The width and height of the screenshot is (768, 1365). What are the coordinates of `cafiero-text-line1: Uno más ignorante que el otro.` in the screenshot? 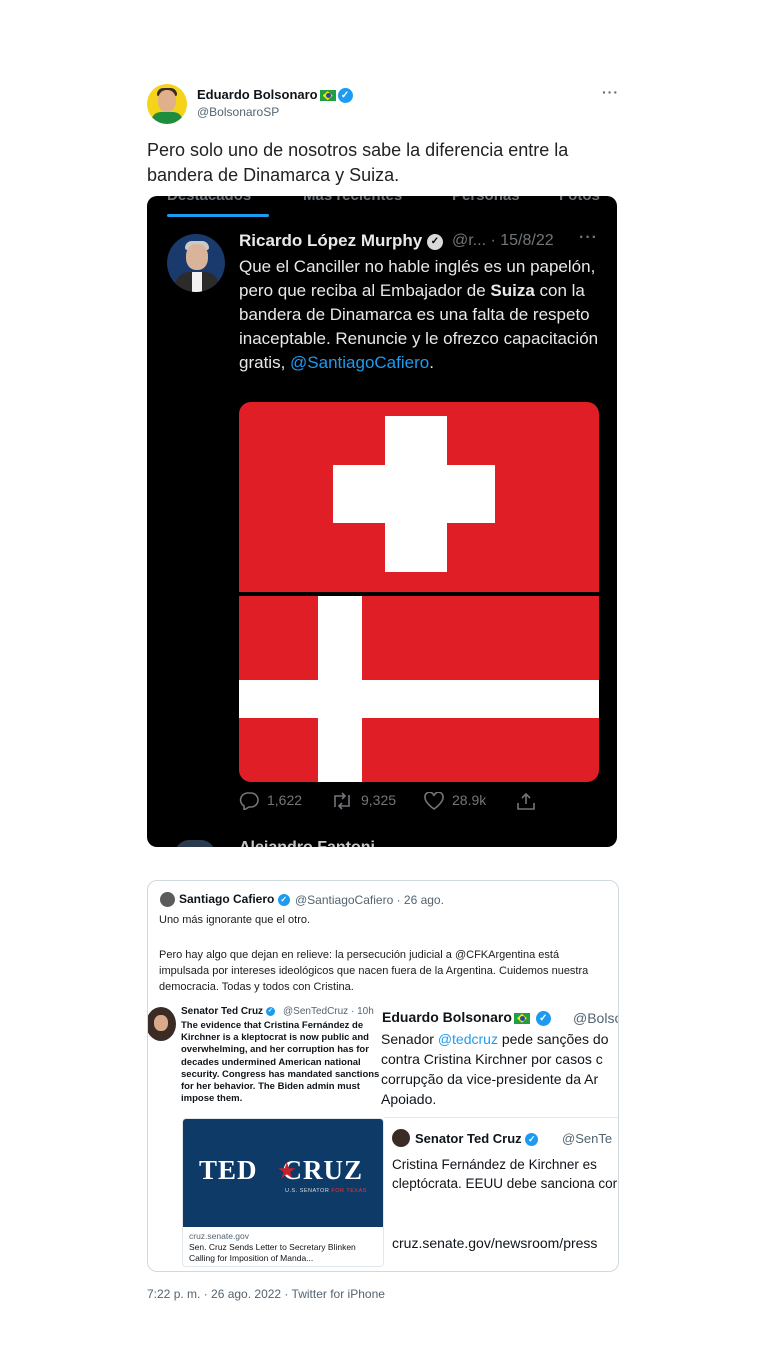 It's located at (235, 920).